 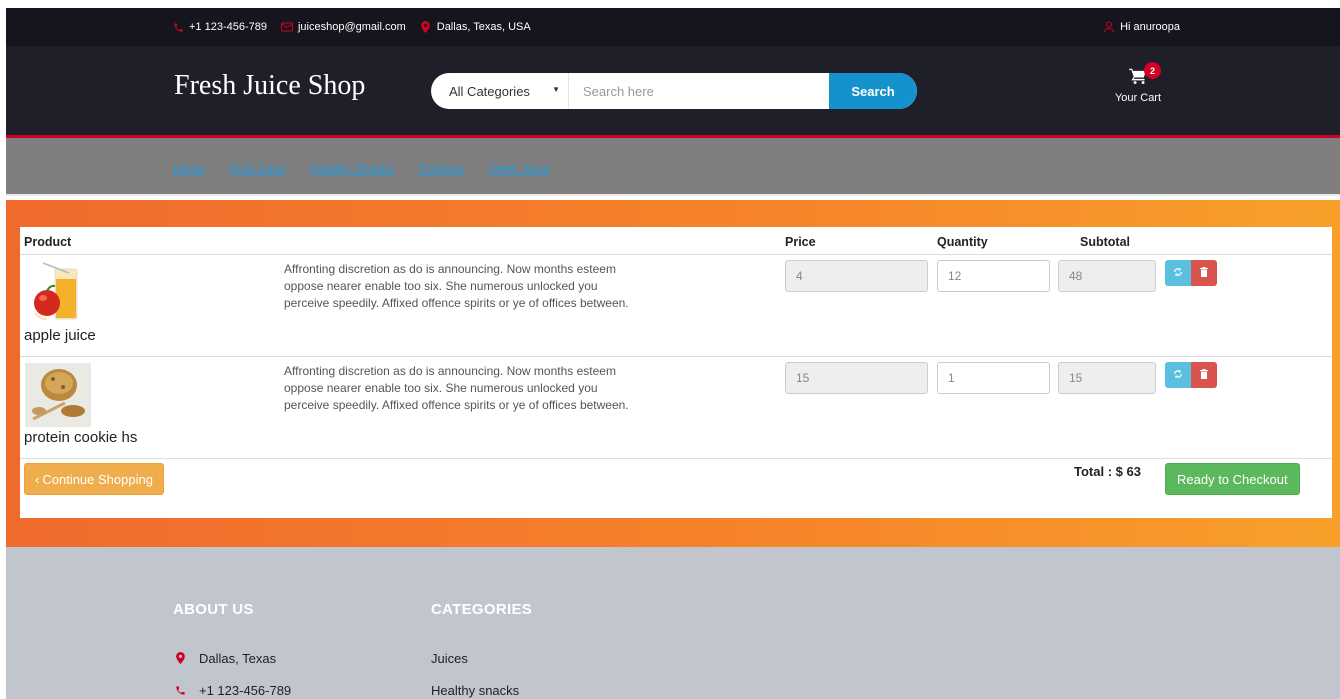 I want to click on product-name: apple juice, so click(x=60, y=335).